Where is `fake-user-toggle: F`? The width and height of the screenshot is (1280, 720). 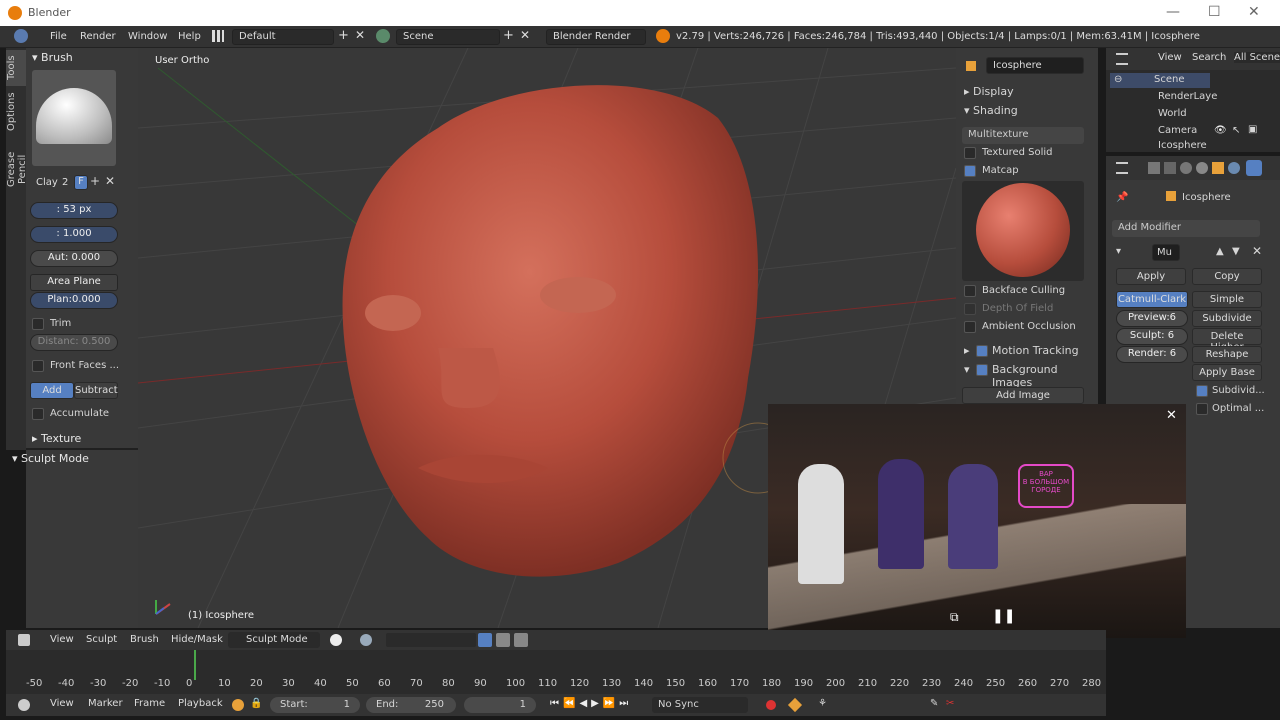 fake-user-toggle: F is located at coordinates (81, 182).